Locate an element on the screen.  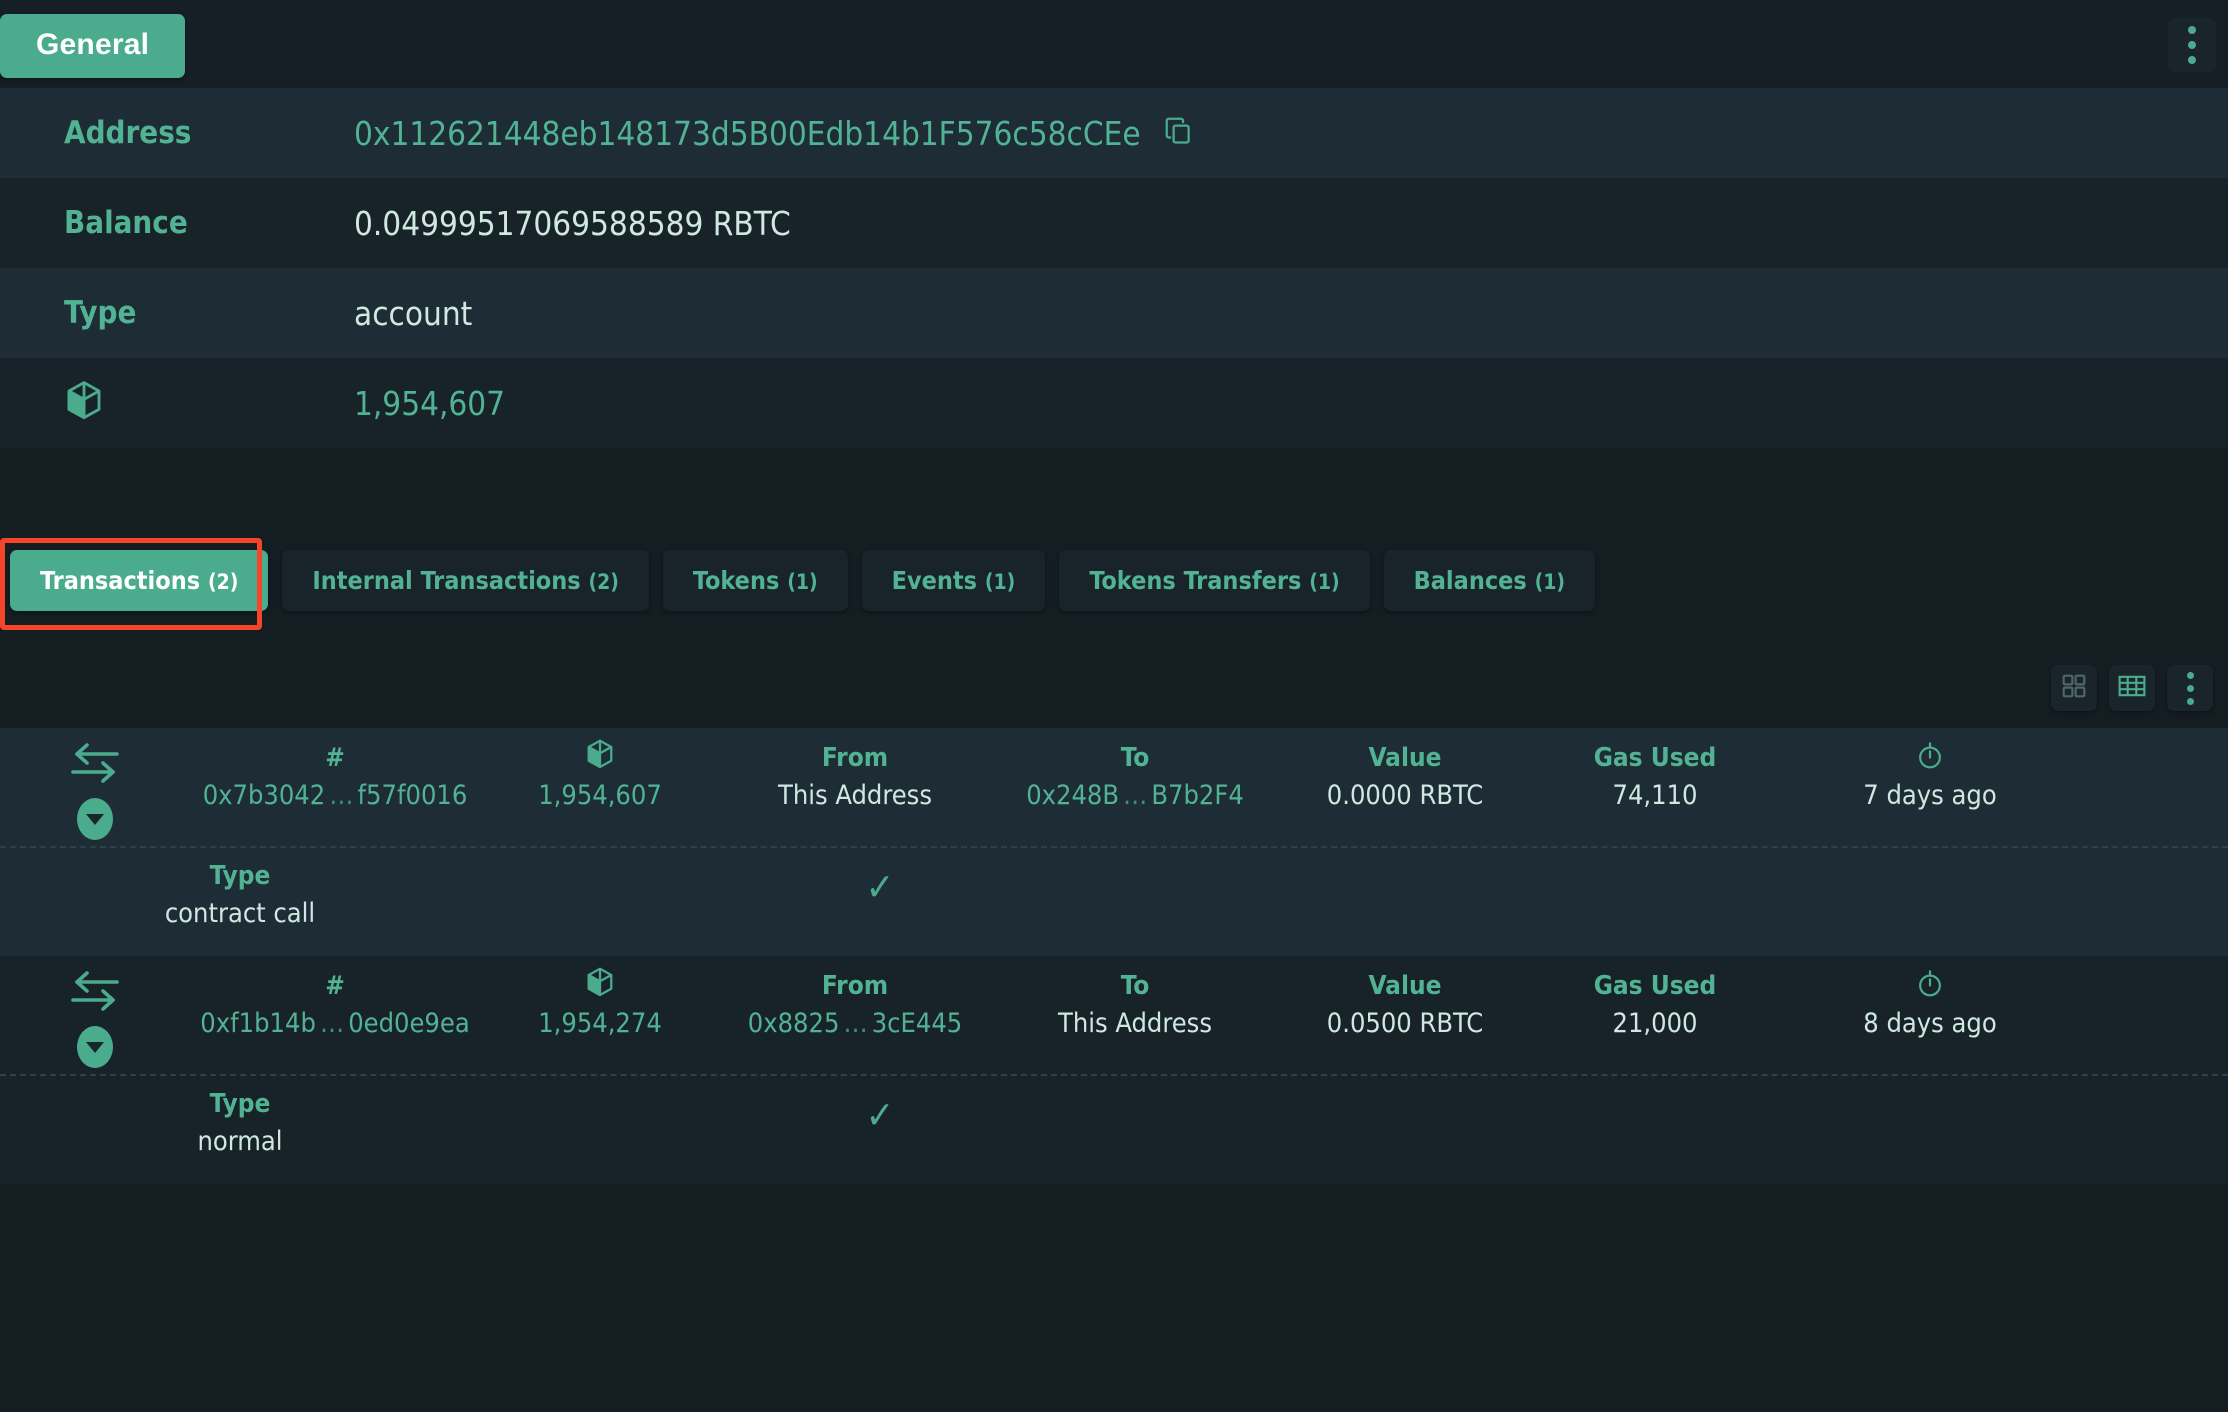
hash-suffix: 0ed0e9ea is located at coordinates (409, 1023).